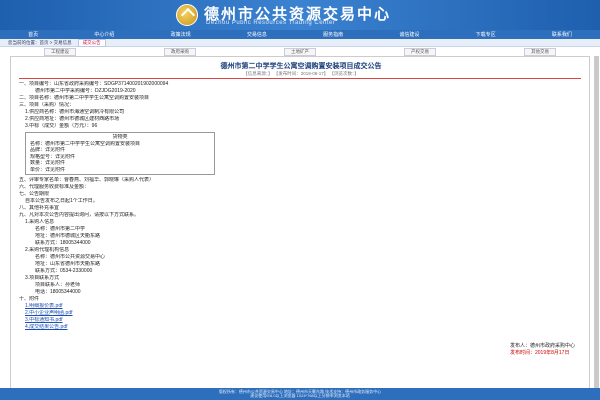  Describe the element at coordinates (540, 51) in the screenshot. I see `tab-other: 其他交易` at that location.